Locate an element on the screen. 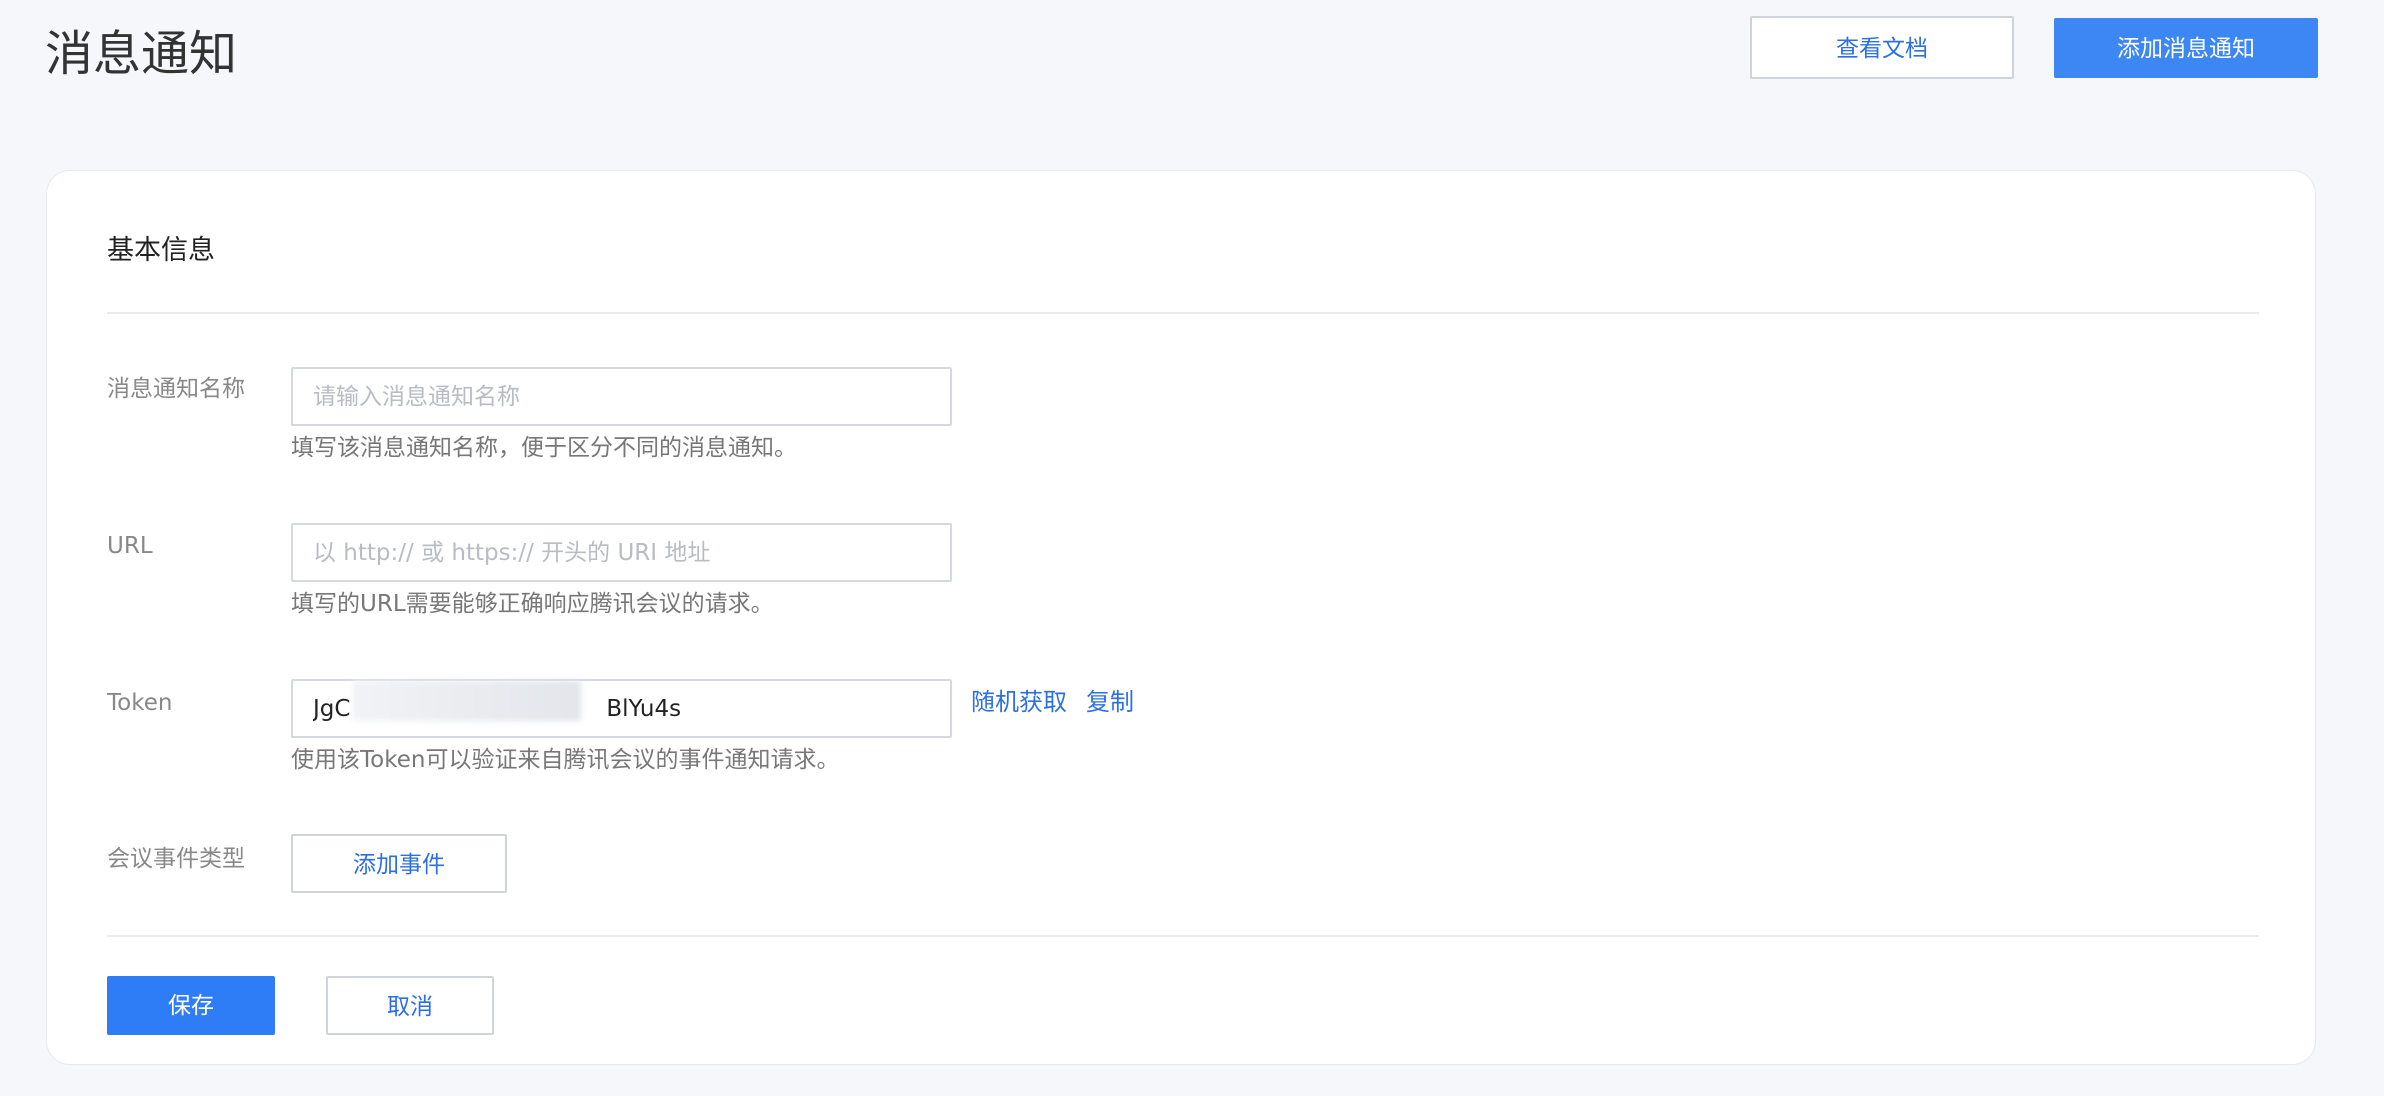 This screenshot has height=1096, width=2384. section-divider is located at coordinates (1183, 313).